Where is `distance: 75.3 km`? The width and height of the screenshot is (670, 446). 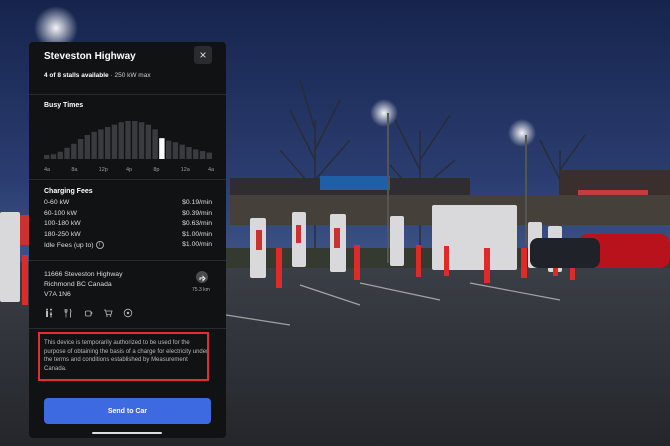 distance: 75.3 km is located at coordinates (201, 290).